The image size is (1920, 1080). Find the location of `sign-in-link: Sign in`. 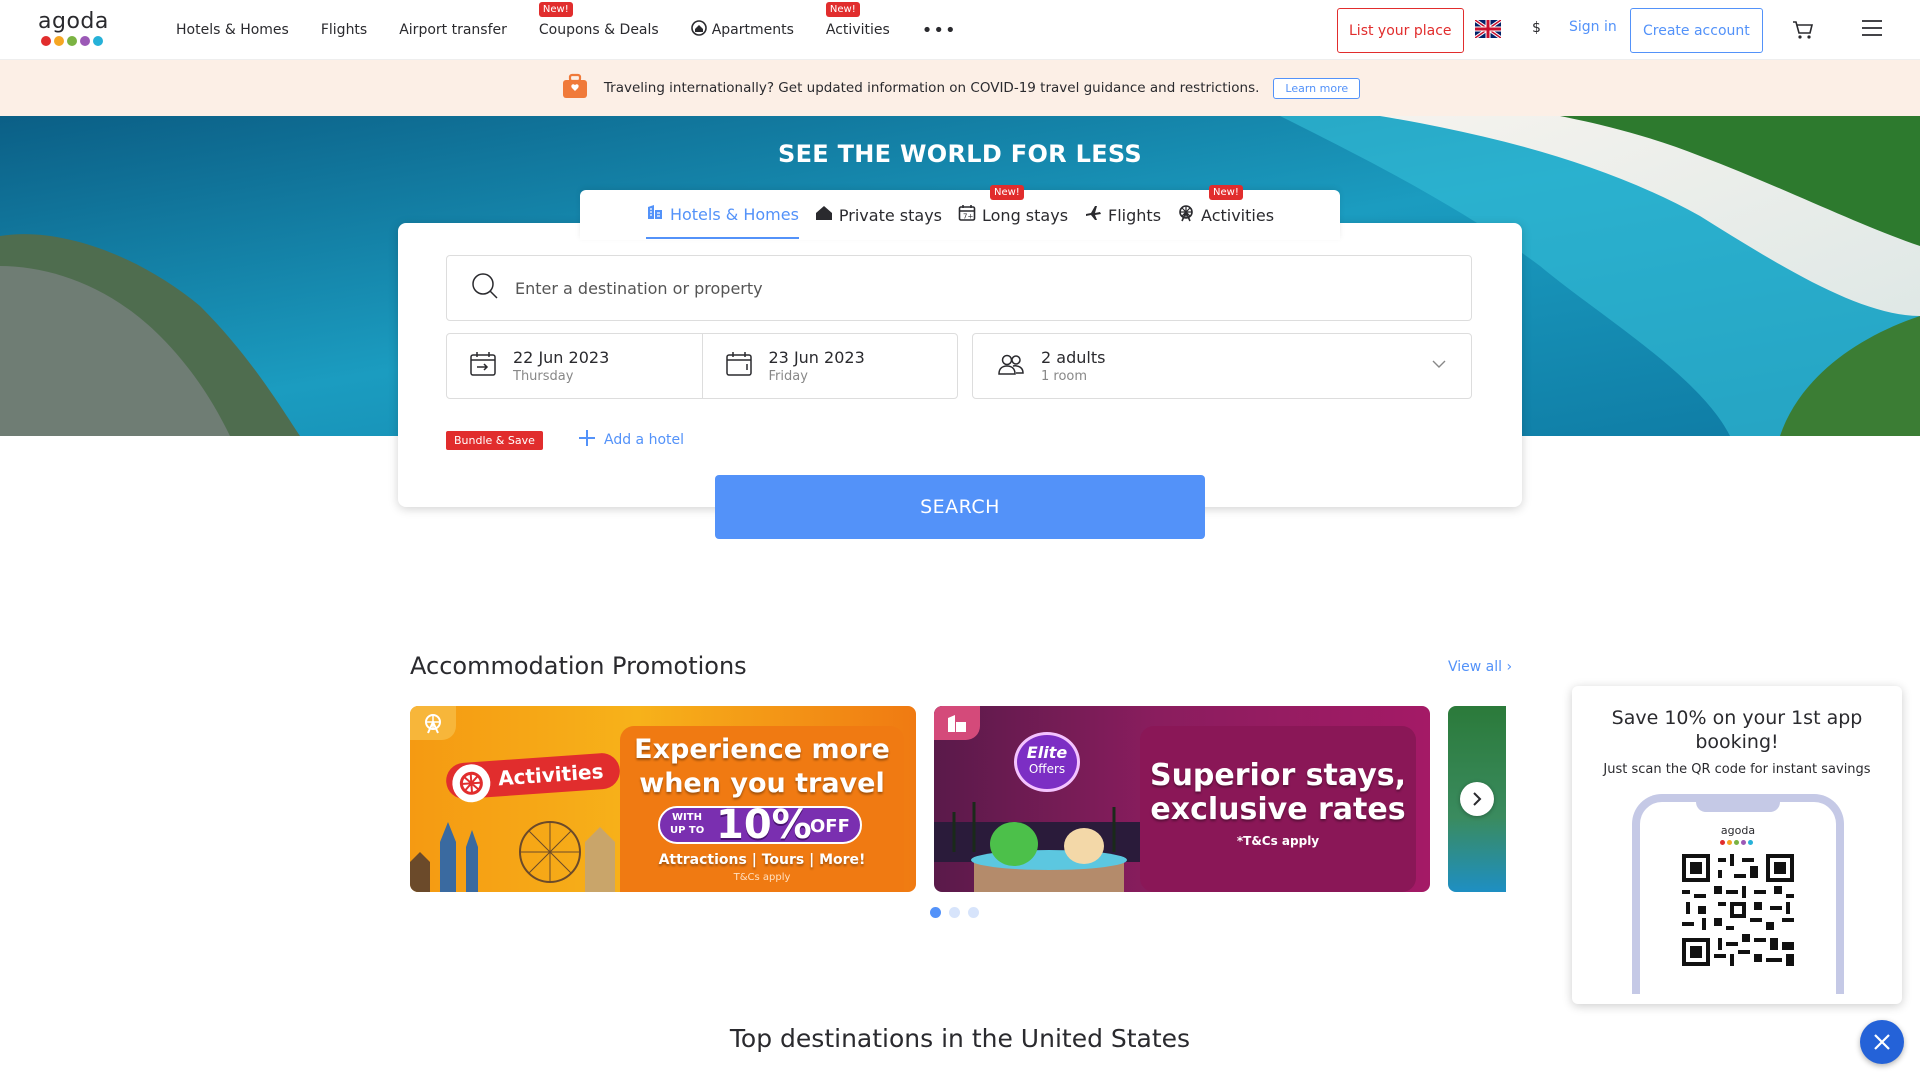

sign-in-link: Sign in is located at coordinates (1593, 27).